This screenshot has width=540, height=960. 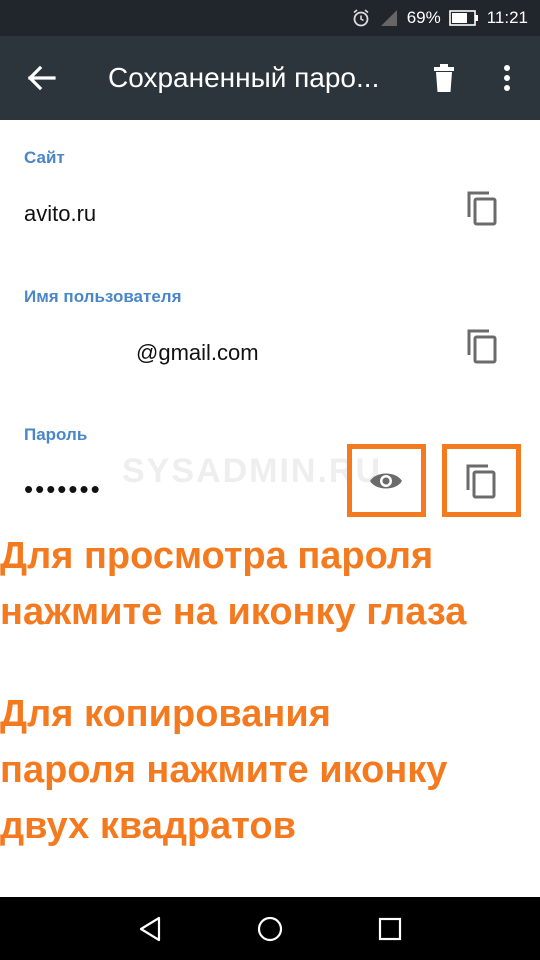 I want to click on system-nav-bar, so click(x=270, y=928).